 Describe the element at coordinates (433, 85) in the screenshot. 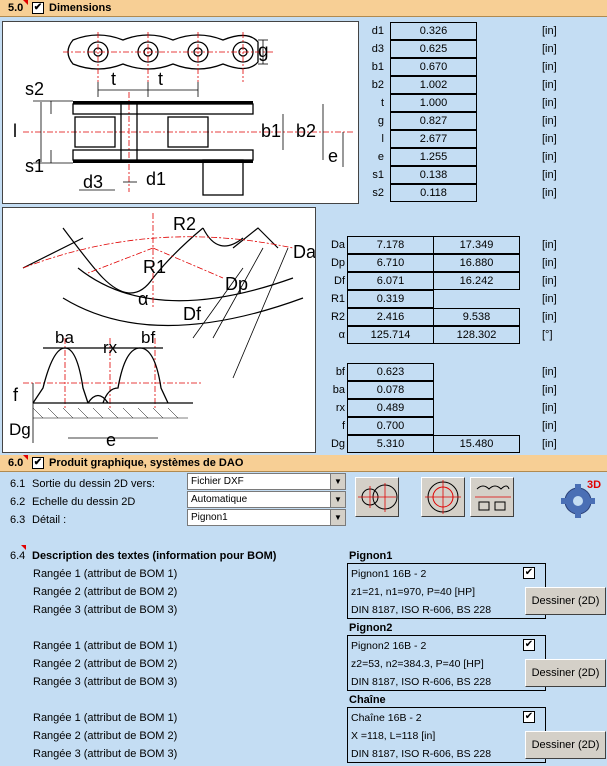

I see `dim-value: 1.002` at that location.